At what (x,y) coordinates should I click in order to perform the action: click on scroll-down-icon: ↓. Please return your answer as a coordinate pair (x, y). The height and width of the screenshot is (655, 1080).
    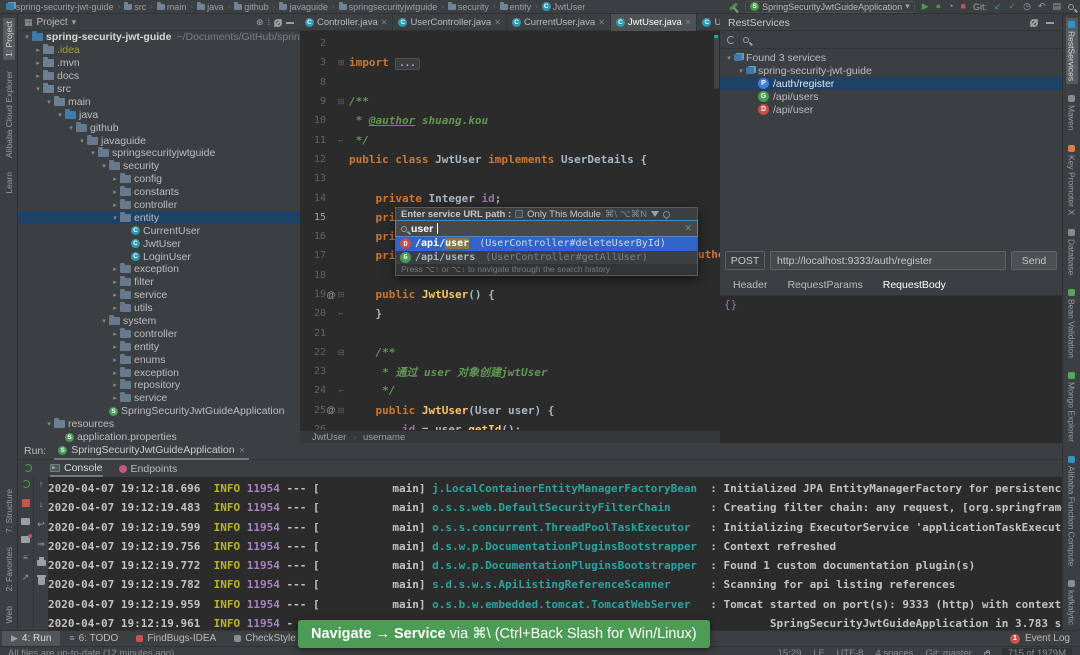
    Looking at the image, I should click on (41, 504).